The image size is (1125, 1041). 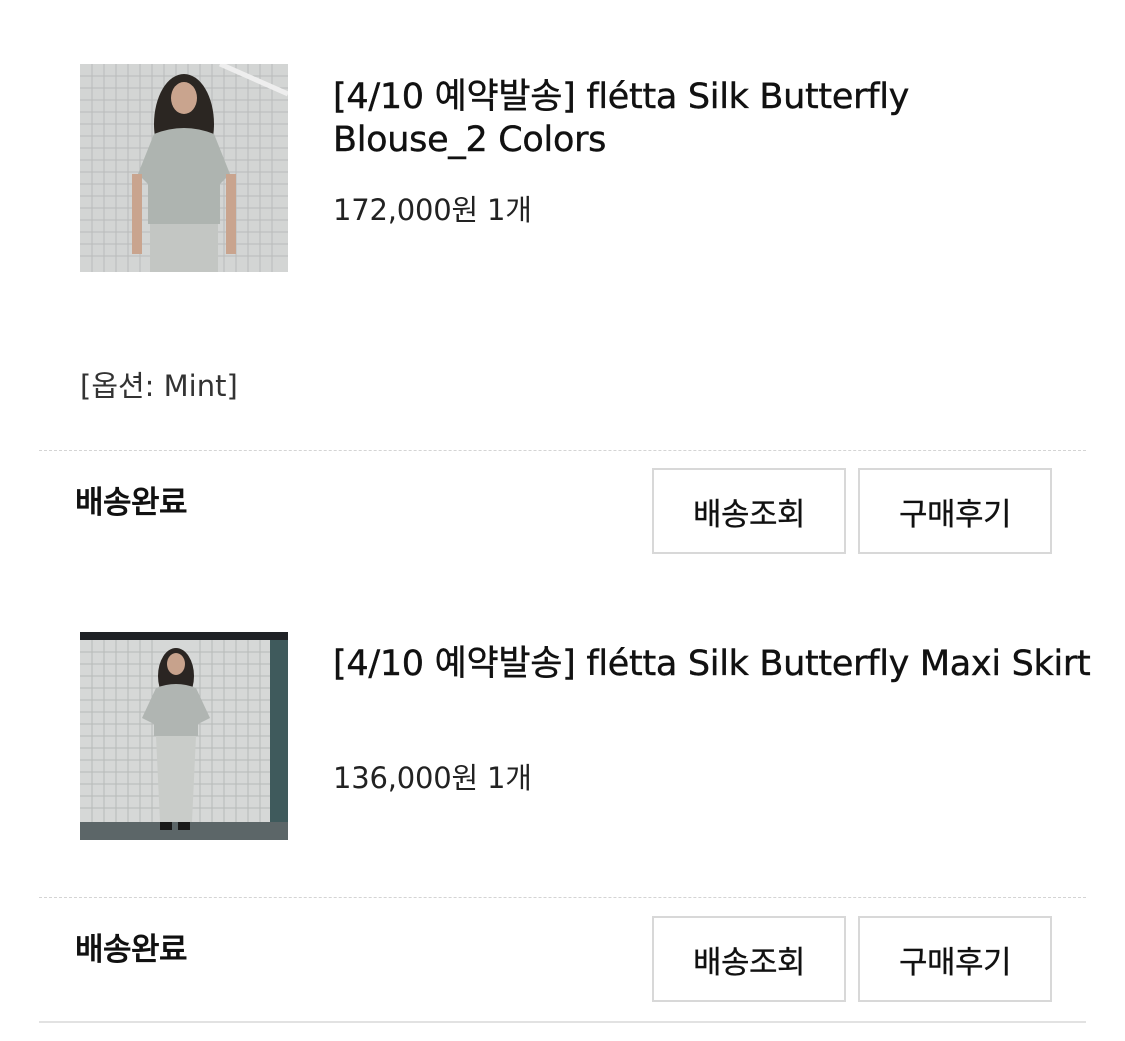 I want to click on product-photo-blouse, so click(x=184, y=168).